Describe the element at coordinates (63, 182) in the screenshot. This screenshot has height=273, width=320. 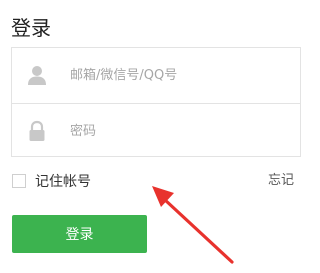
I see `remember-label: 记住帐号` at that location.